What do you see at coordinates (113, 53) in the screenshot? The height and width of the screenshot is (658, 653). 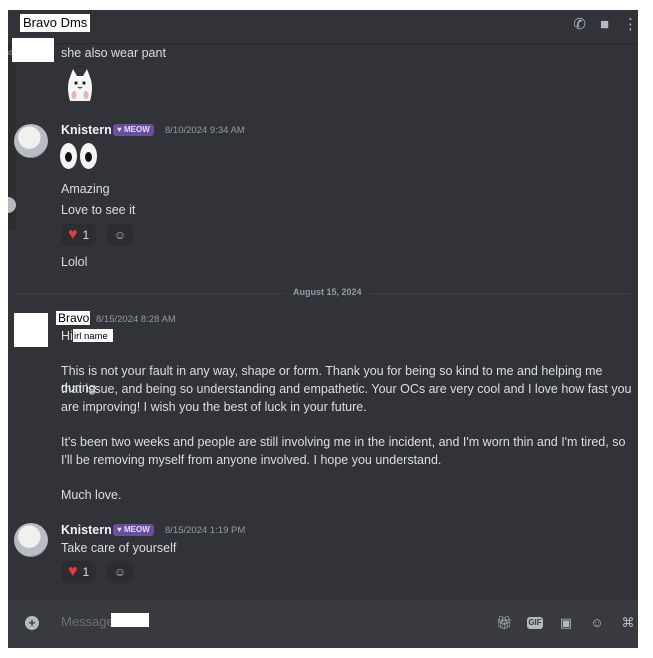 I see `message-text: she also wear pant` at bounding box center [113, 53].